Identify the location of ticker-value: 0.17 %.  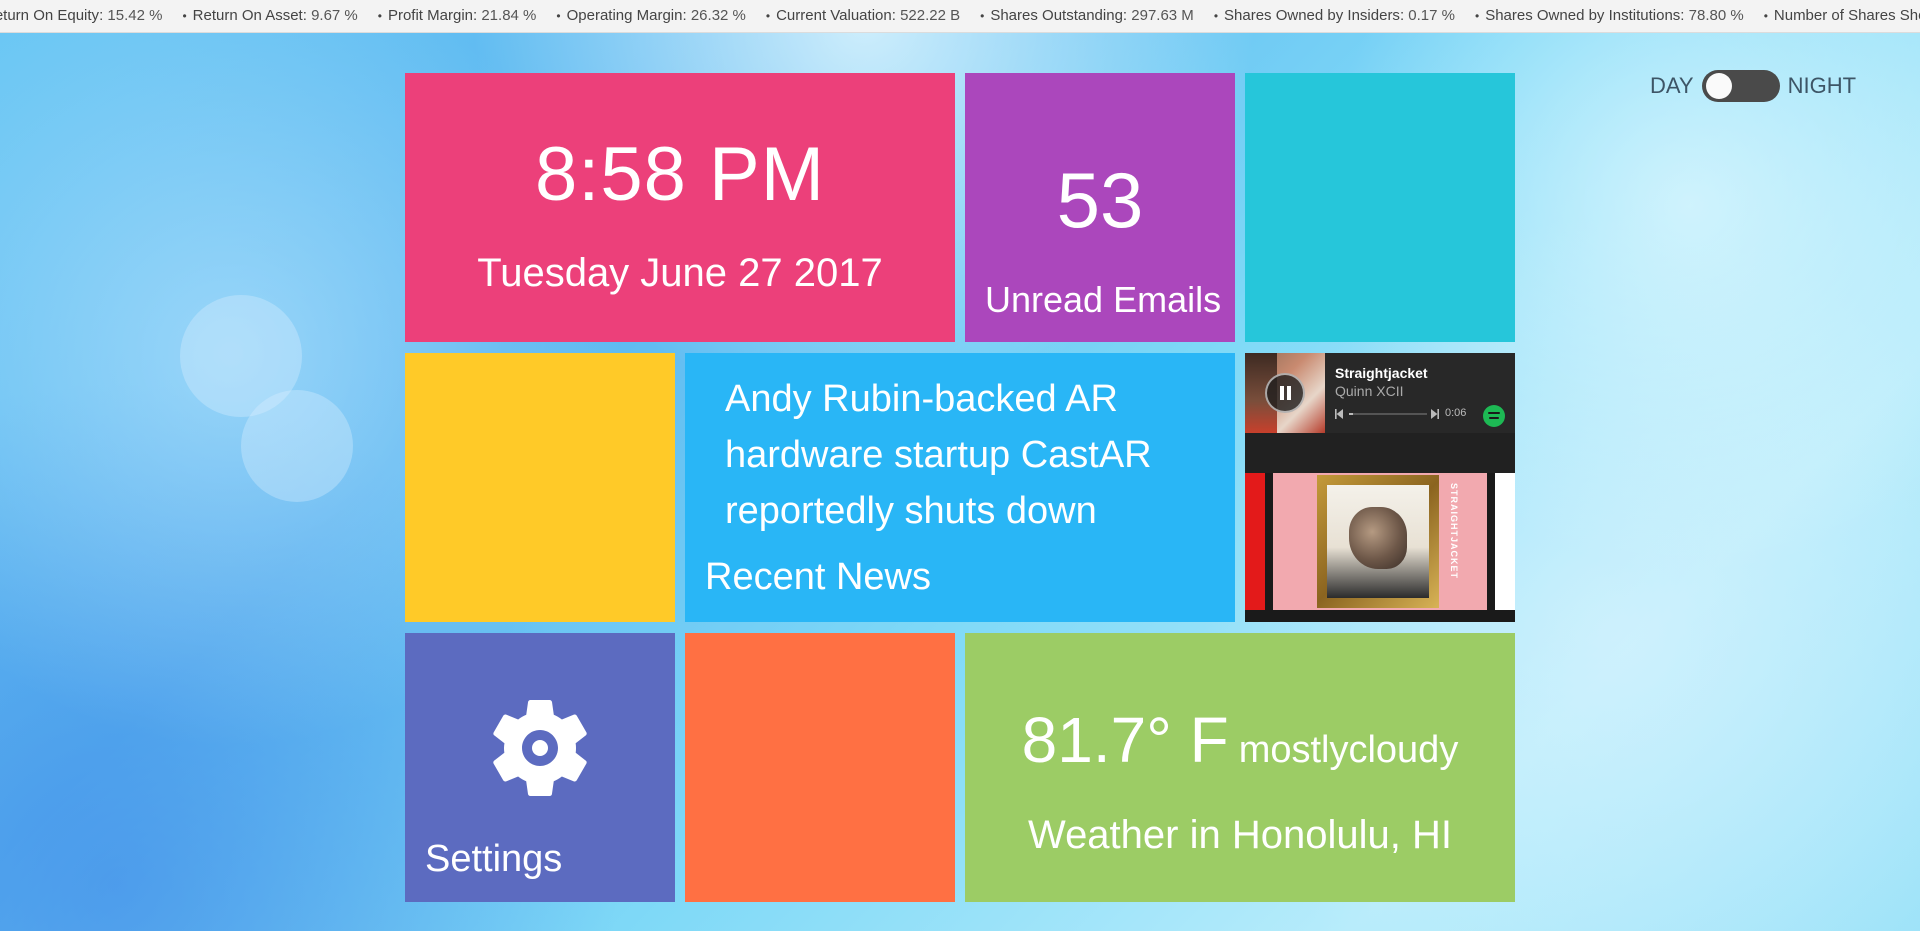
(1431, 15).